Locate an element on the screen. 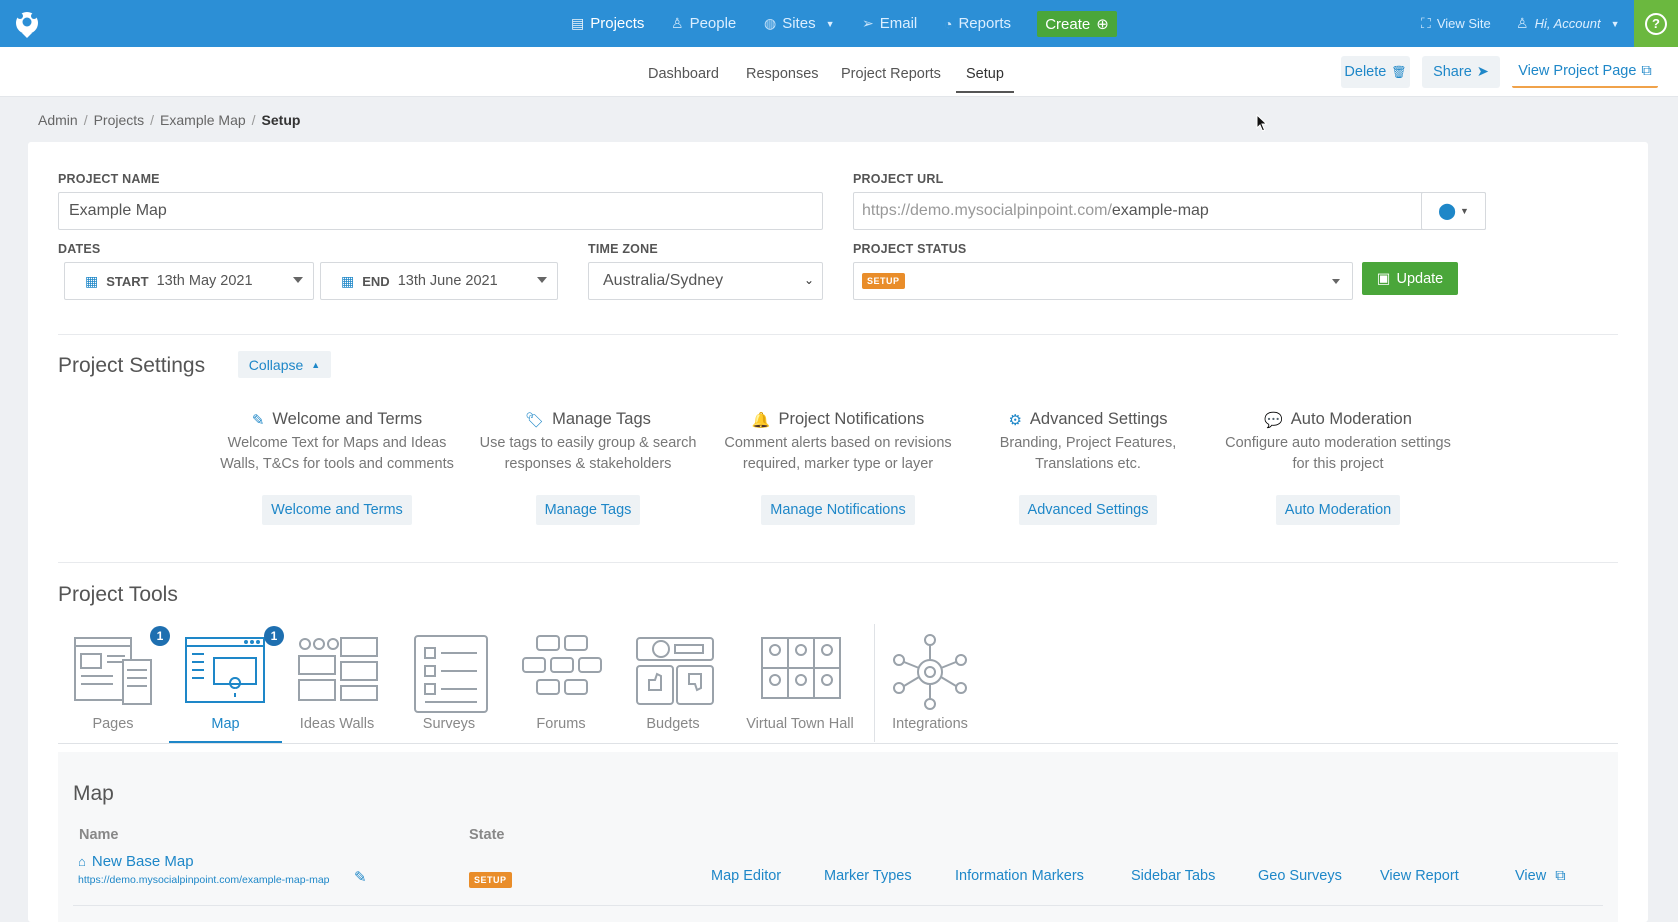 Image resolution: width=1678 pixels, height=922 pixels. update-button: ▣ Update is located at coordinates (1410, 278).